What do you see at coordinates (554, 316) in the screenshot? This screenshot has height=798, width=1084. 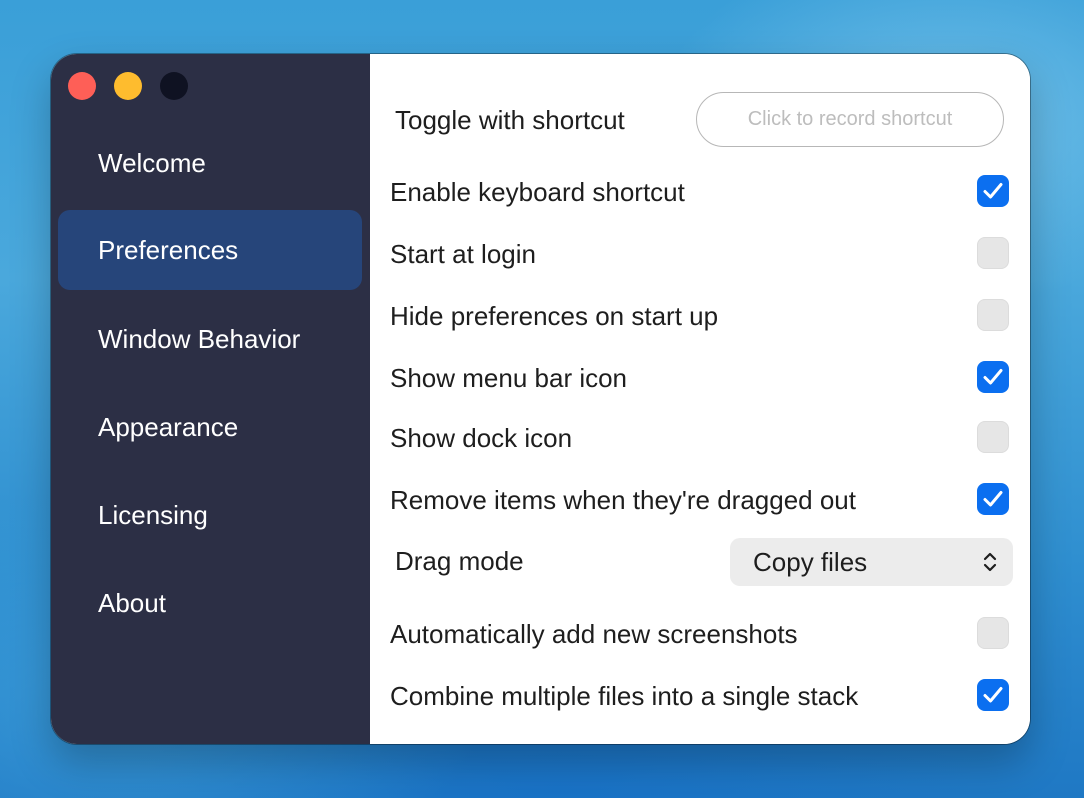 I see `option-label-hide-preferences: Hide preferences on start up` at bounding box center [554, 316].